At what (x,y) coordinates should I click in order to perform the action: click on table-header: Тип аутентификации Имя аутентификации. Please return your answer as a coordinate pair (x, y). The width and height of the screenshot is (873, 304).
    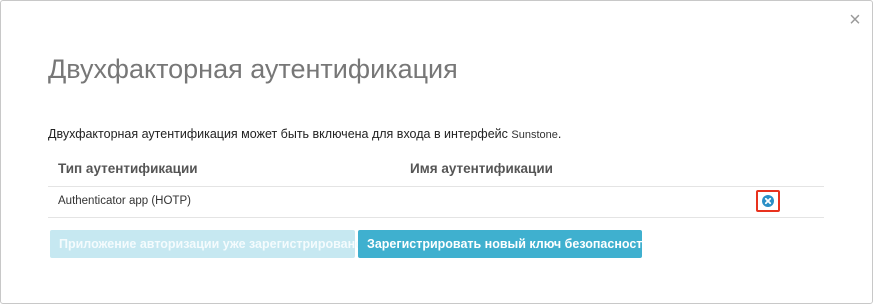
    Looking at the image, I should click on (436, 170).